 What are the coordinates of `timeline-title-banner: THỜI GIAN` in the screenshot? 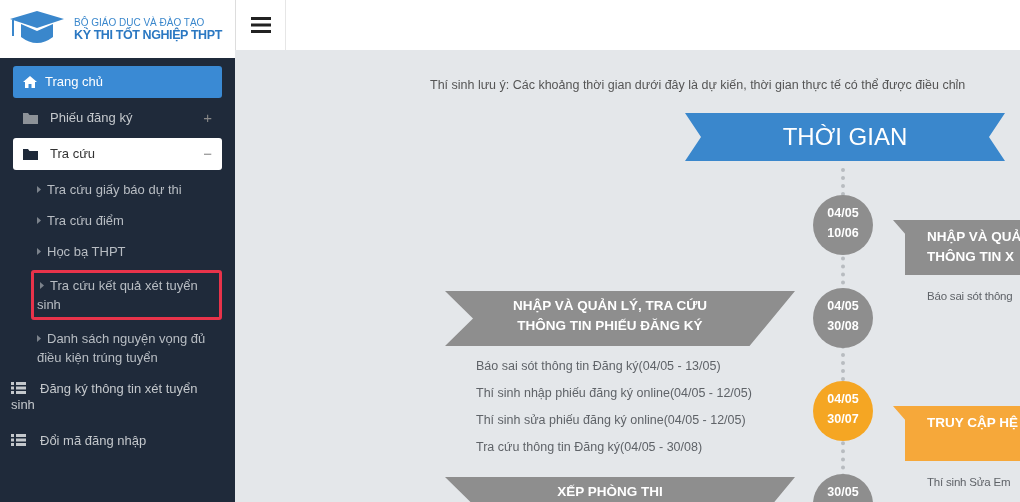 It's located at (845, 137).